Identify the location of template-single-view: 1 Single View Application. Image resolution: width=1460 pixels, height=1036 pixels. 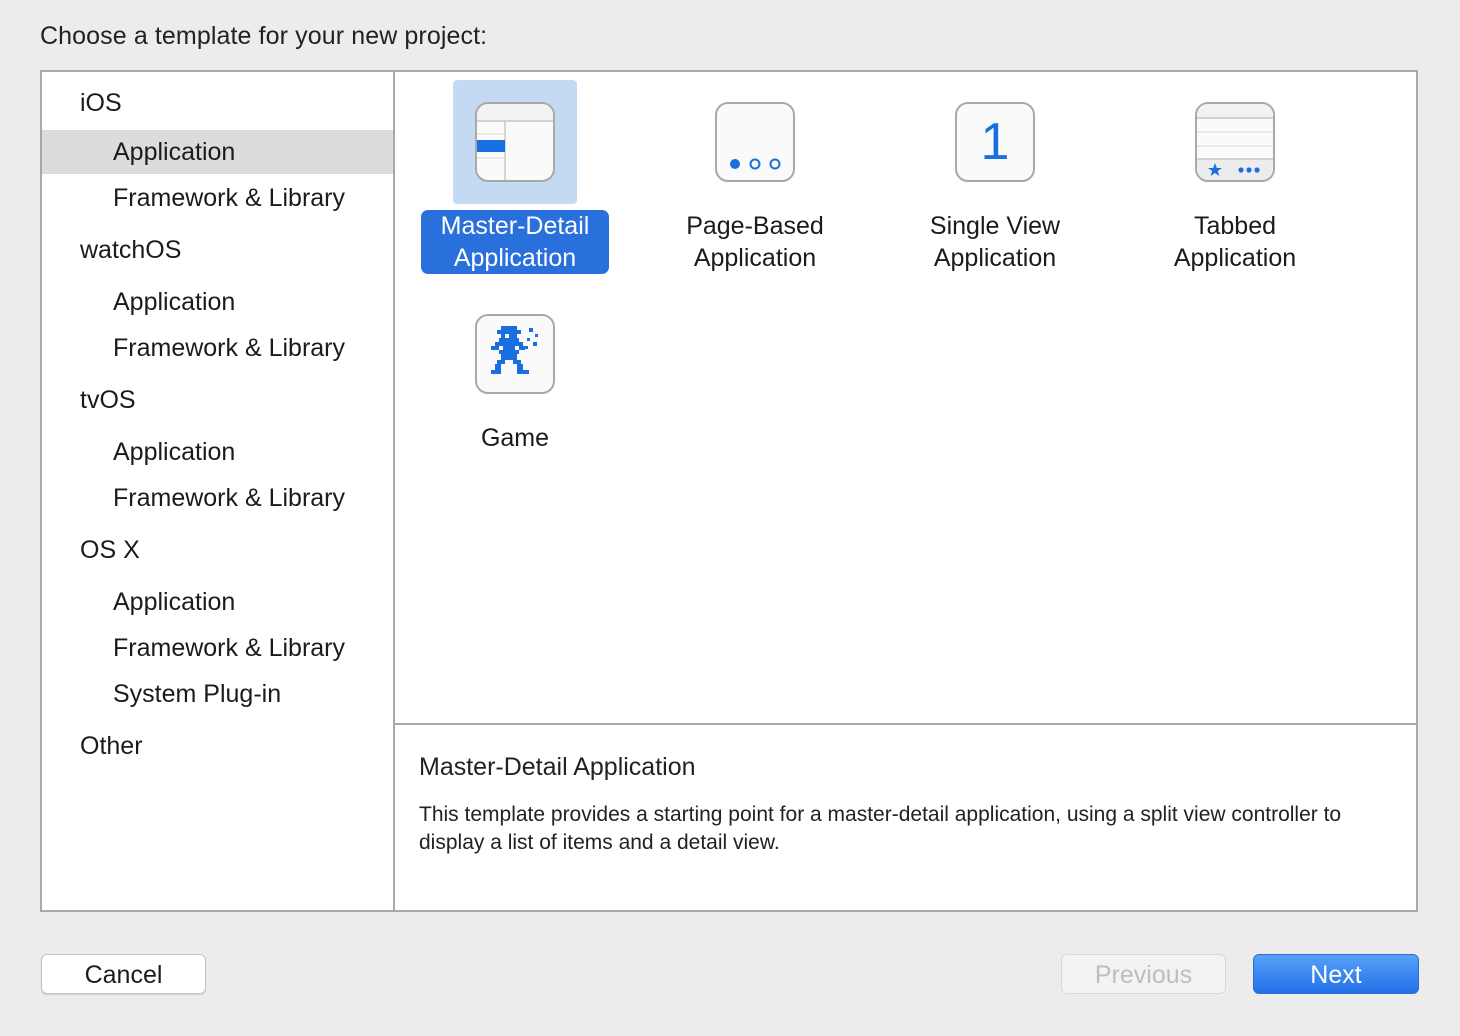
(995, 177).